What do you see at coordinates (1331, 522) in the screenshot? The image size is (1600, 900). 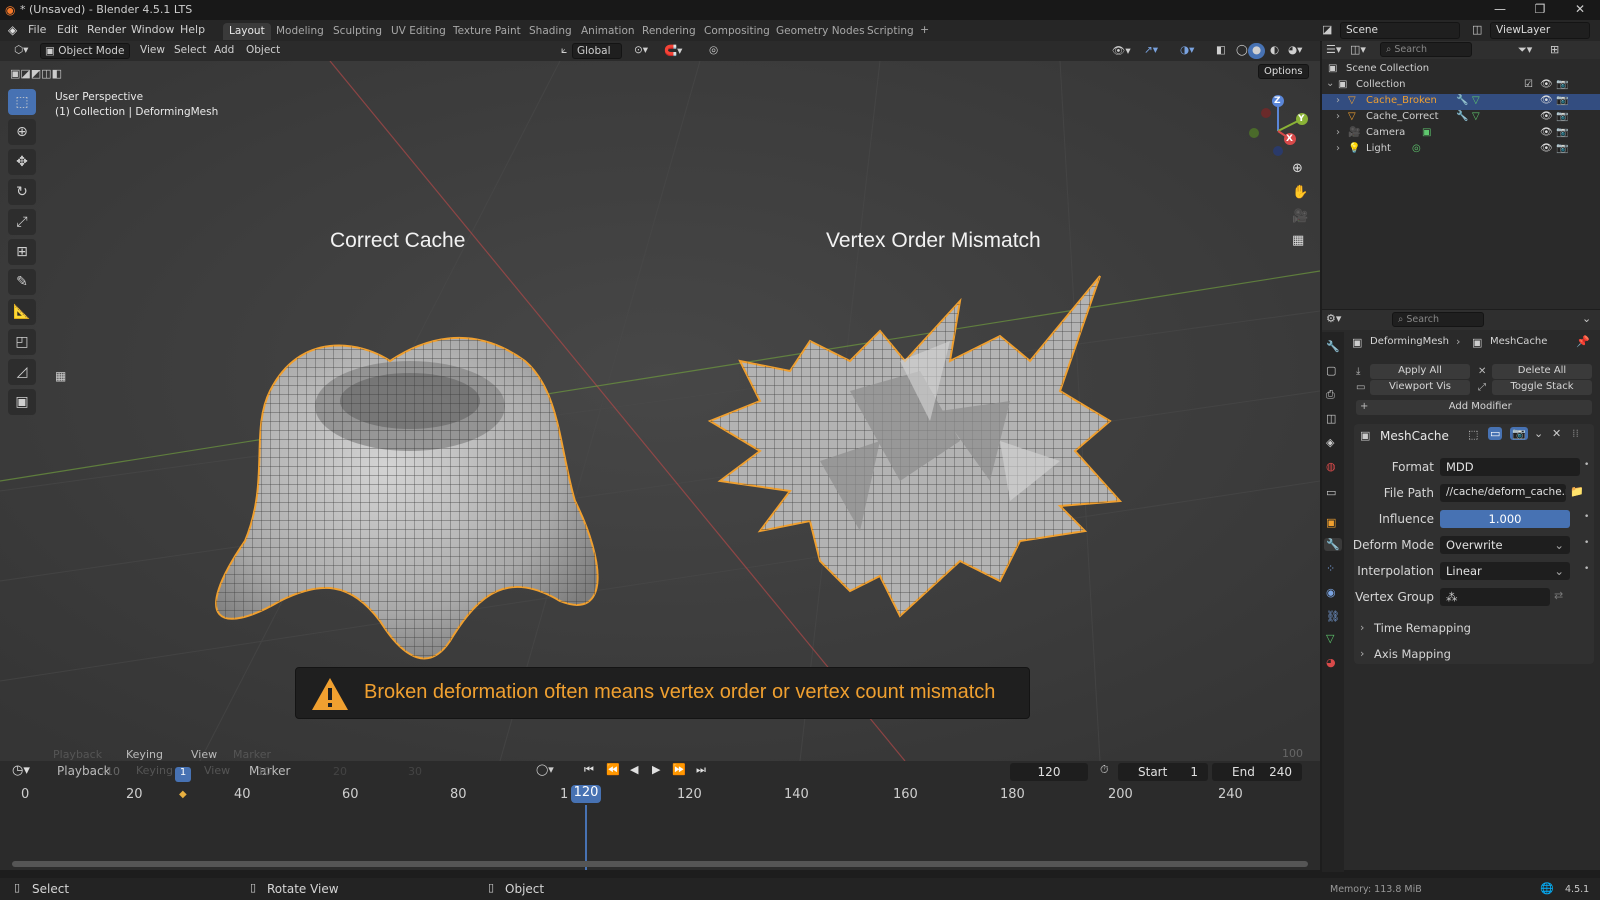 I see `object-tab-icon: ▣` at bounding box center [1331, 522].